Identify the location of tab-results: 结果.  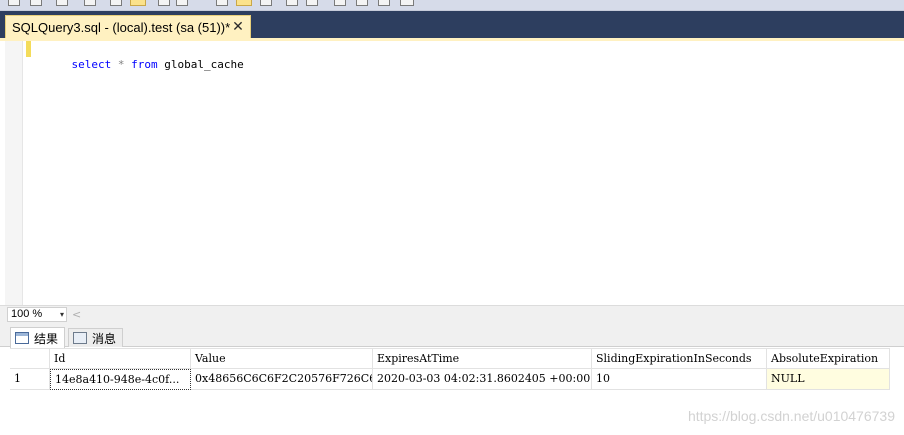
(38, 337).